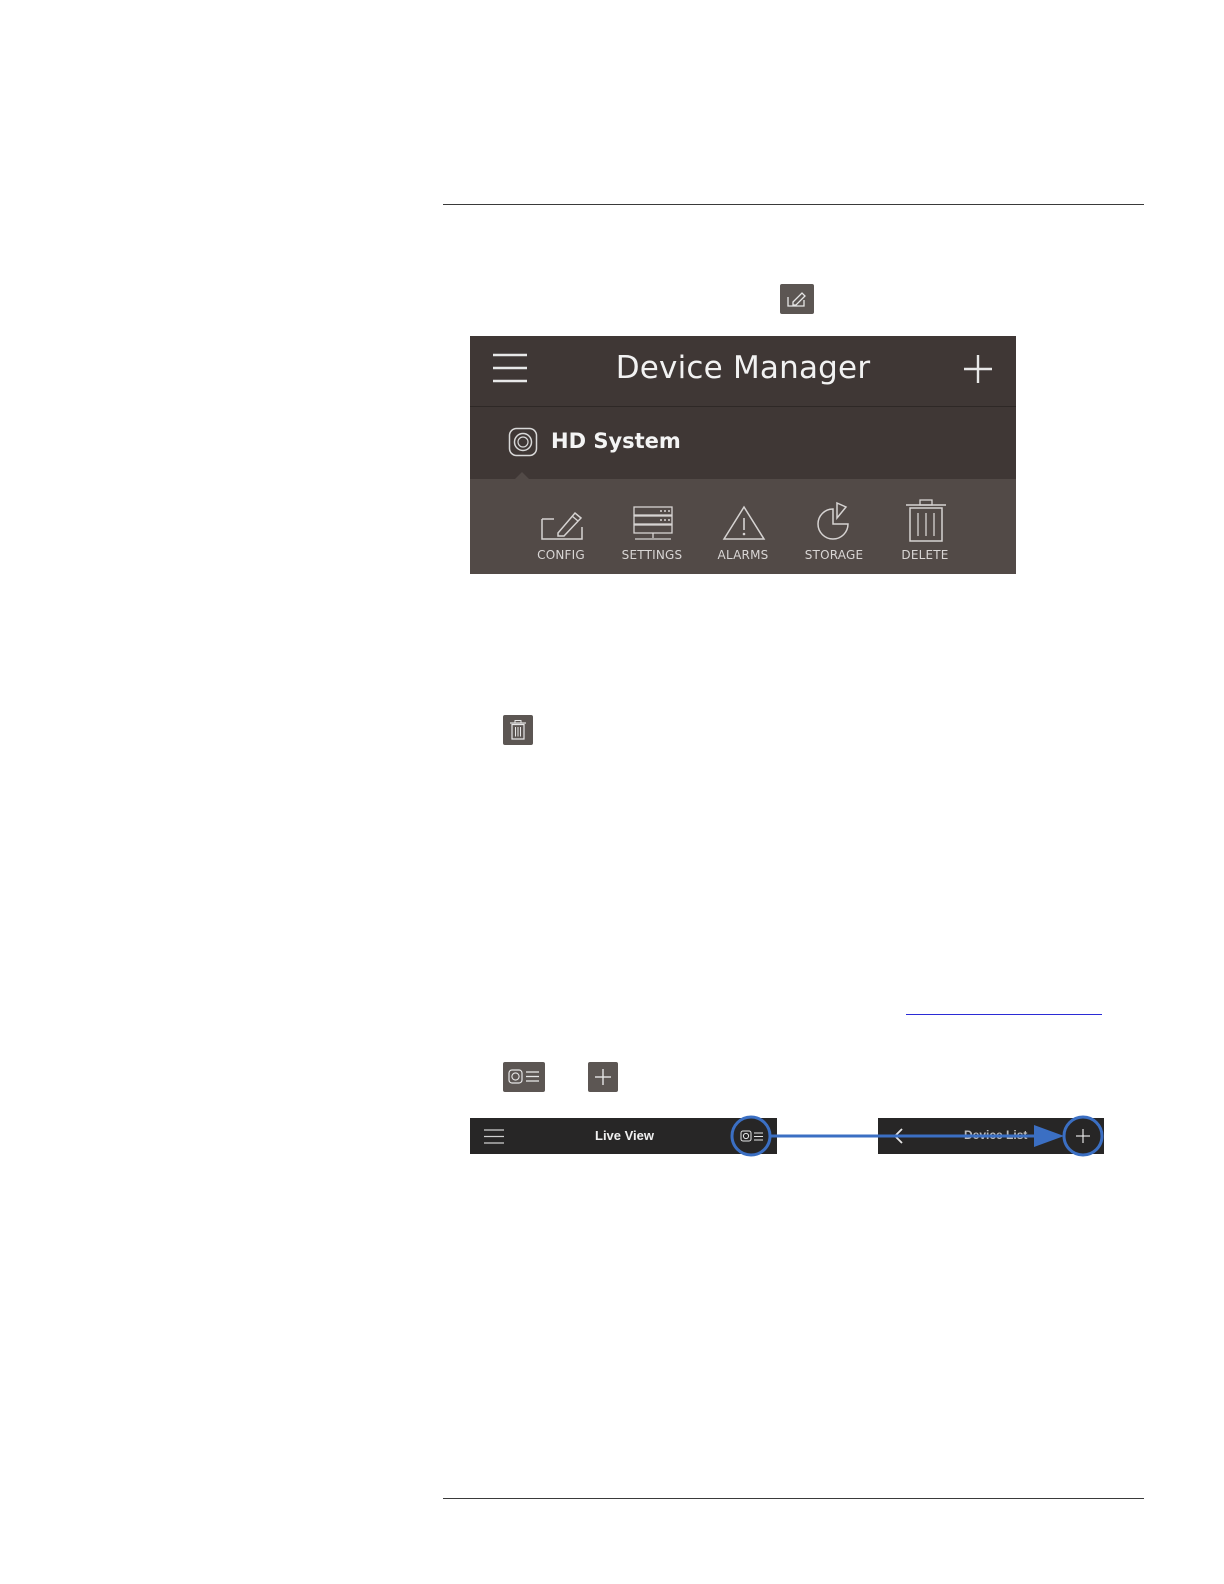  I want to click on highlight-circle-add, so click(1083, 1136).